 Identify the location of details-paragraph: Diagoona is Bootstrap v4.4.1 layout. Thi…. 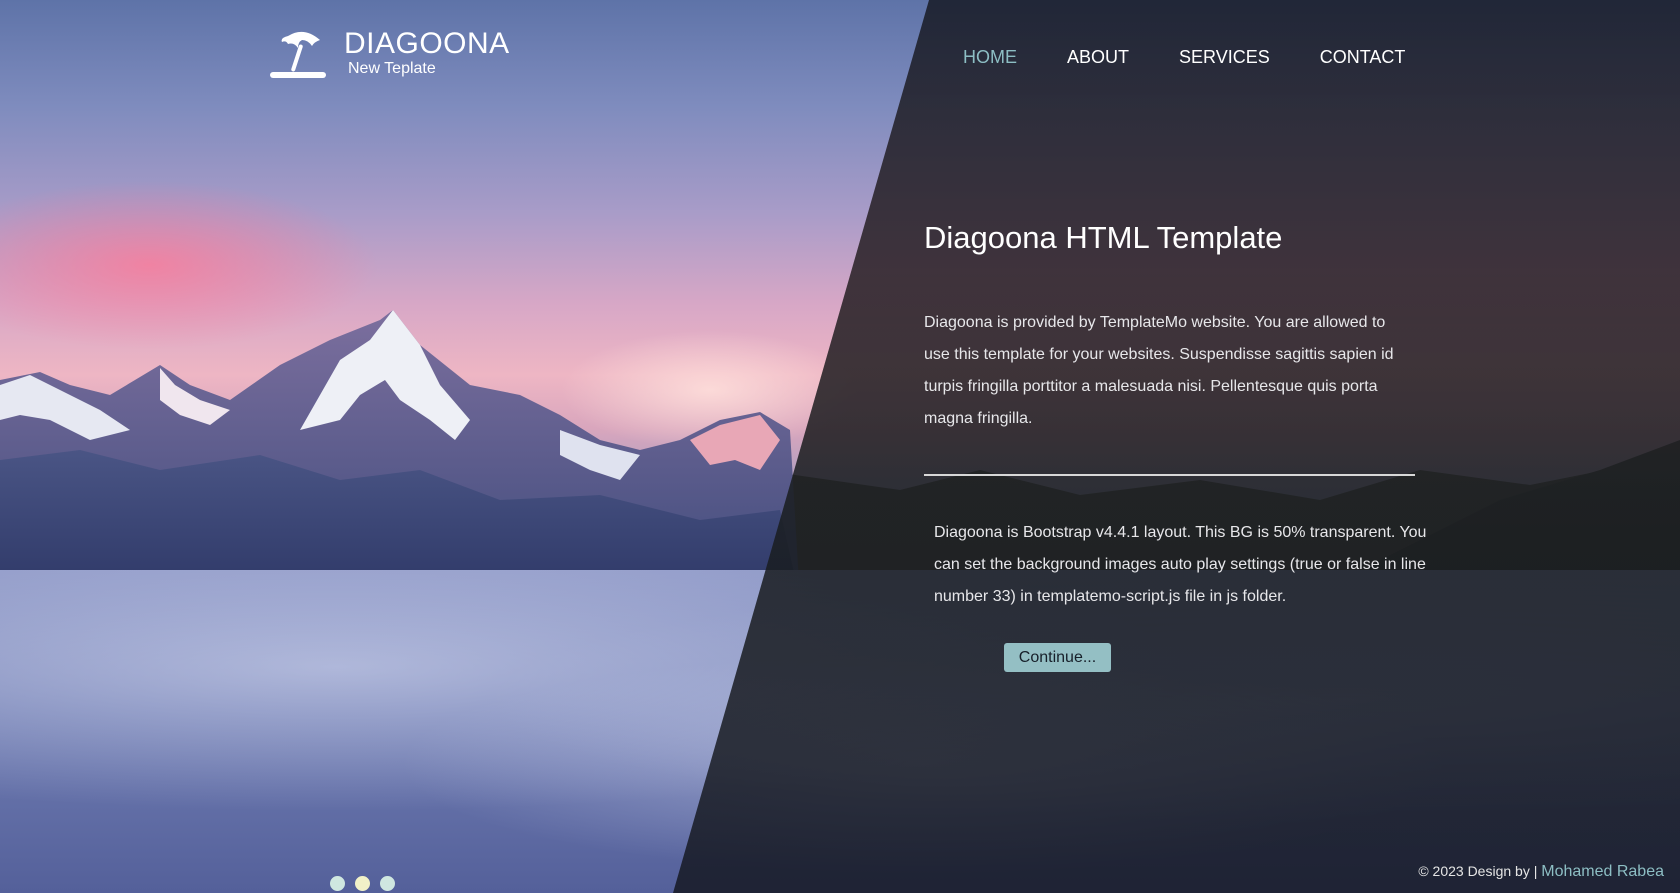
(1180, 564).